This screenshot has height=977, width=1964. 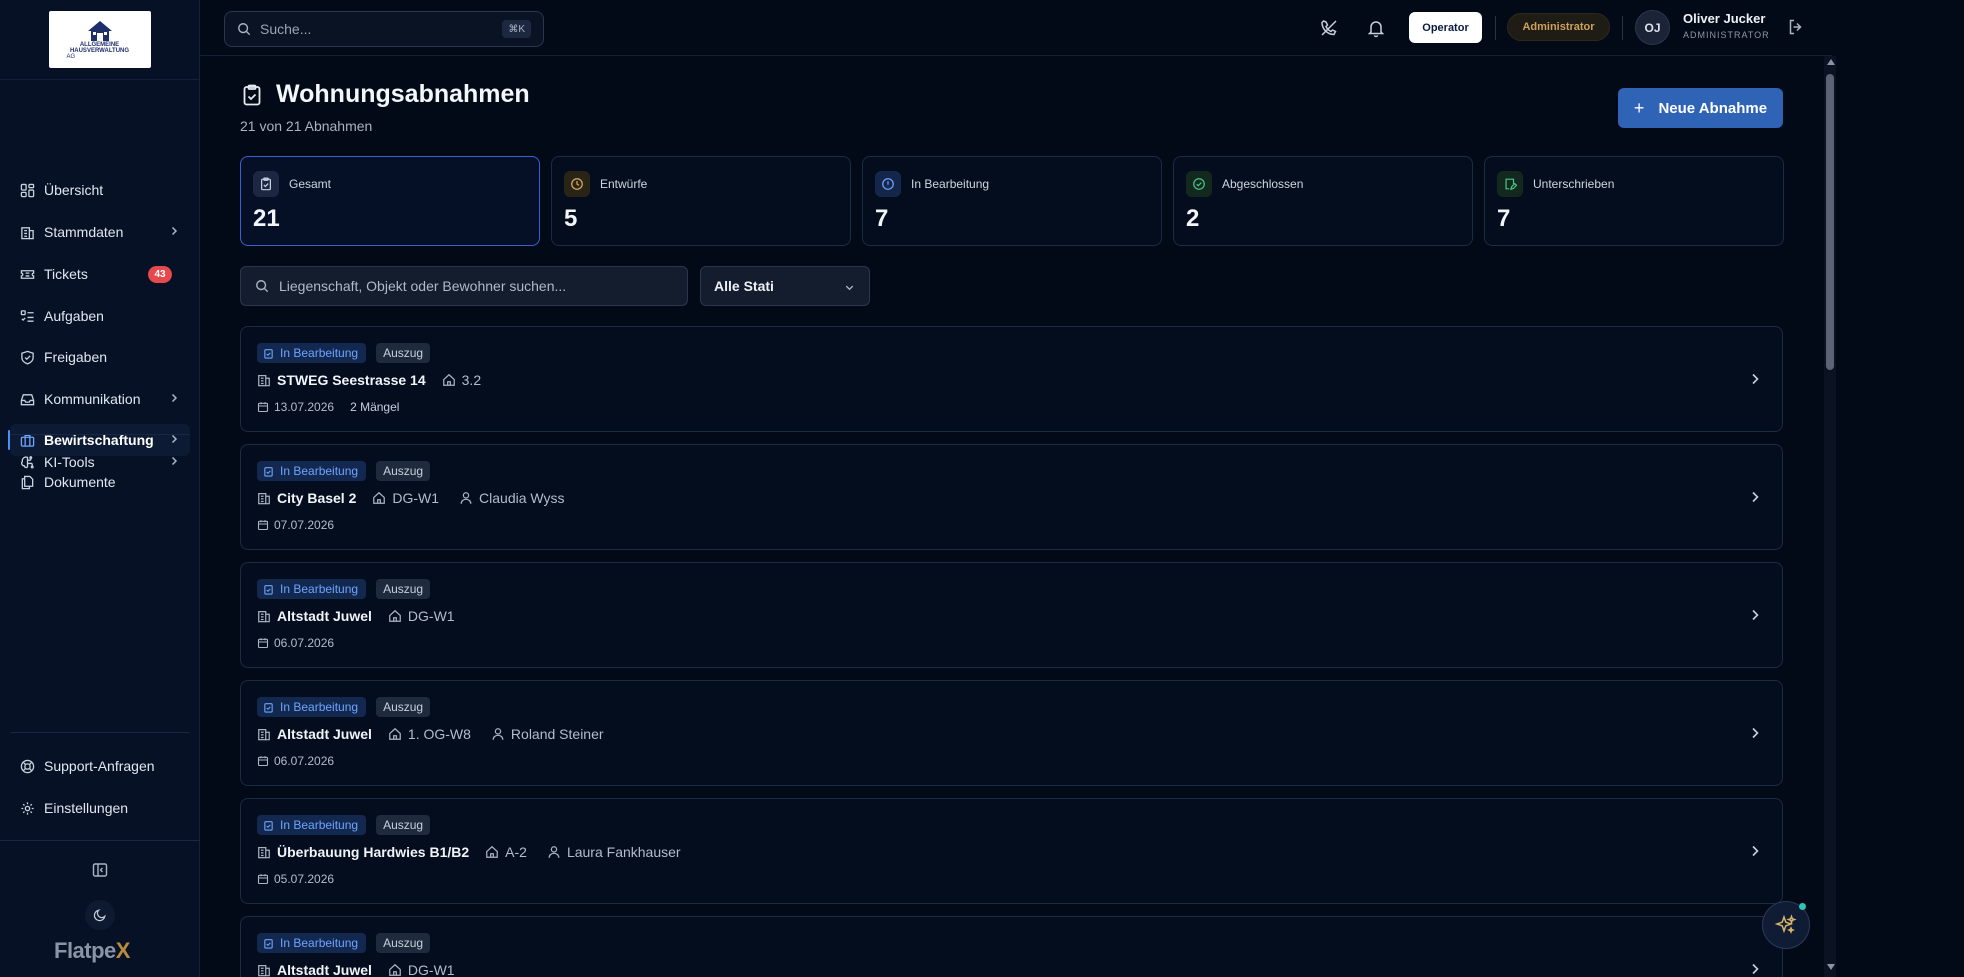 I want to click on sidebar-item-uebersicht: Übersicht, so click(x=100, y=190).